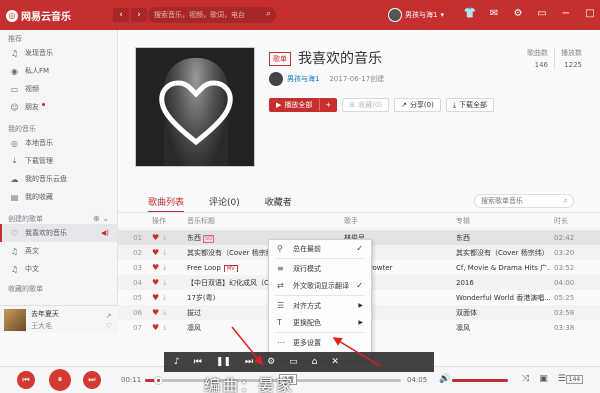 This screenshot has height=393, width=600. I want to click on logo: ◎ 网易云音乐, so click(38, 15).